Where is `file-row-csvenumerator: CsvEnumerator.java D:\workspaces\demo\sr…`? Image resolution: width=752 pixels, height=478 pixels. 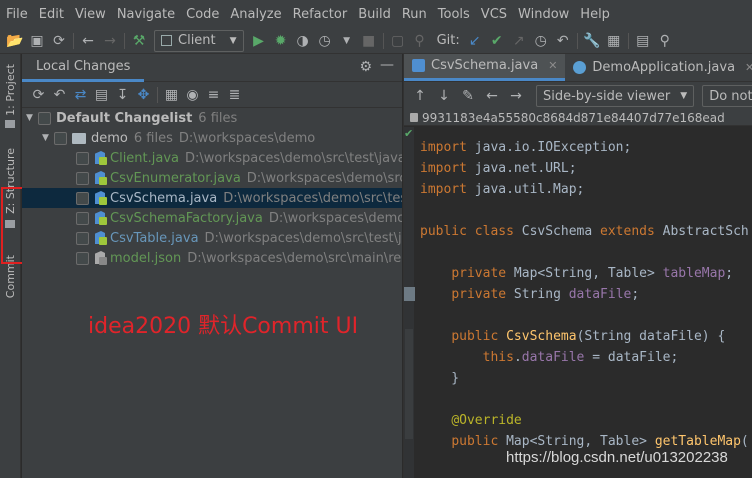
file-row-csvenumerator: CsvEnumerator.java D:\workspaces\demo\sr… is located at coordinates (212, 178).